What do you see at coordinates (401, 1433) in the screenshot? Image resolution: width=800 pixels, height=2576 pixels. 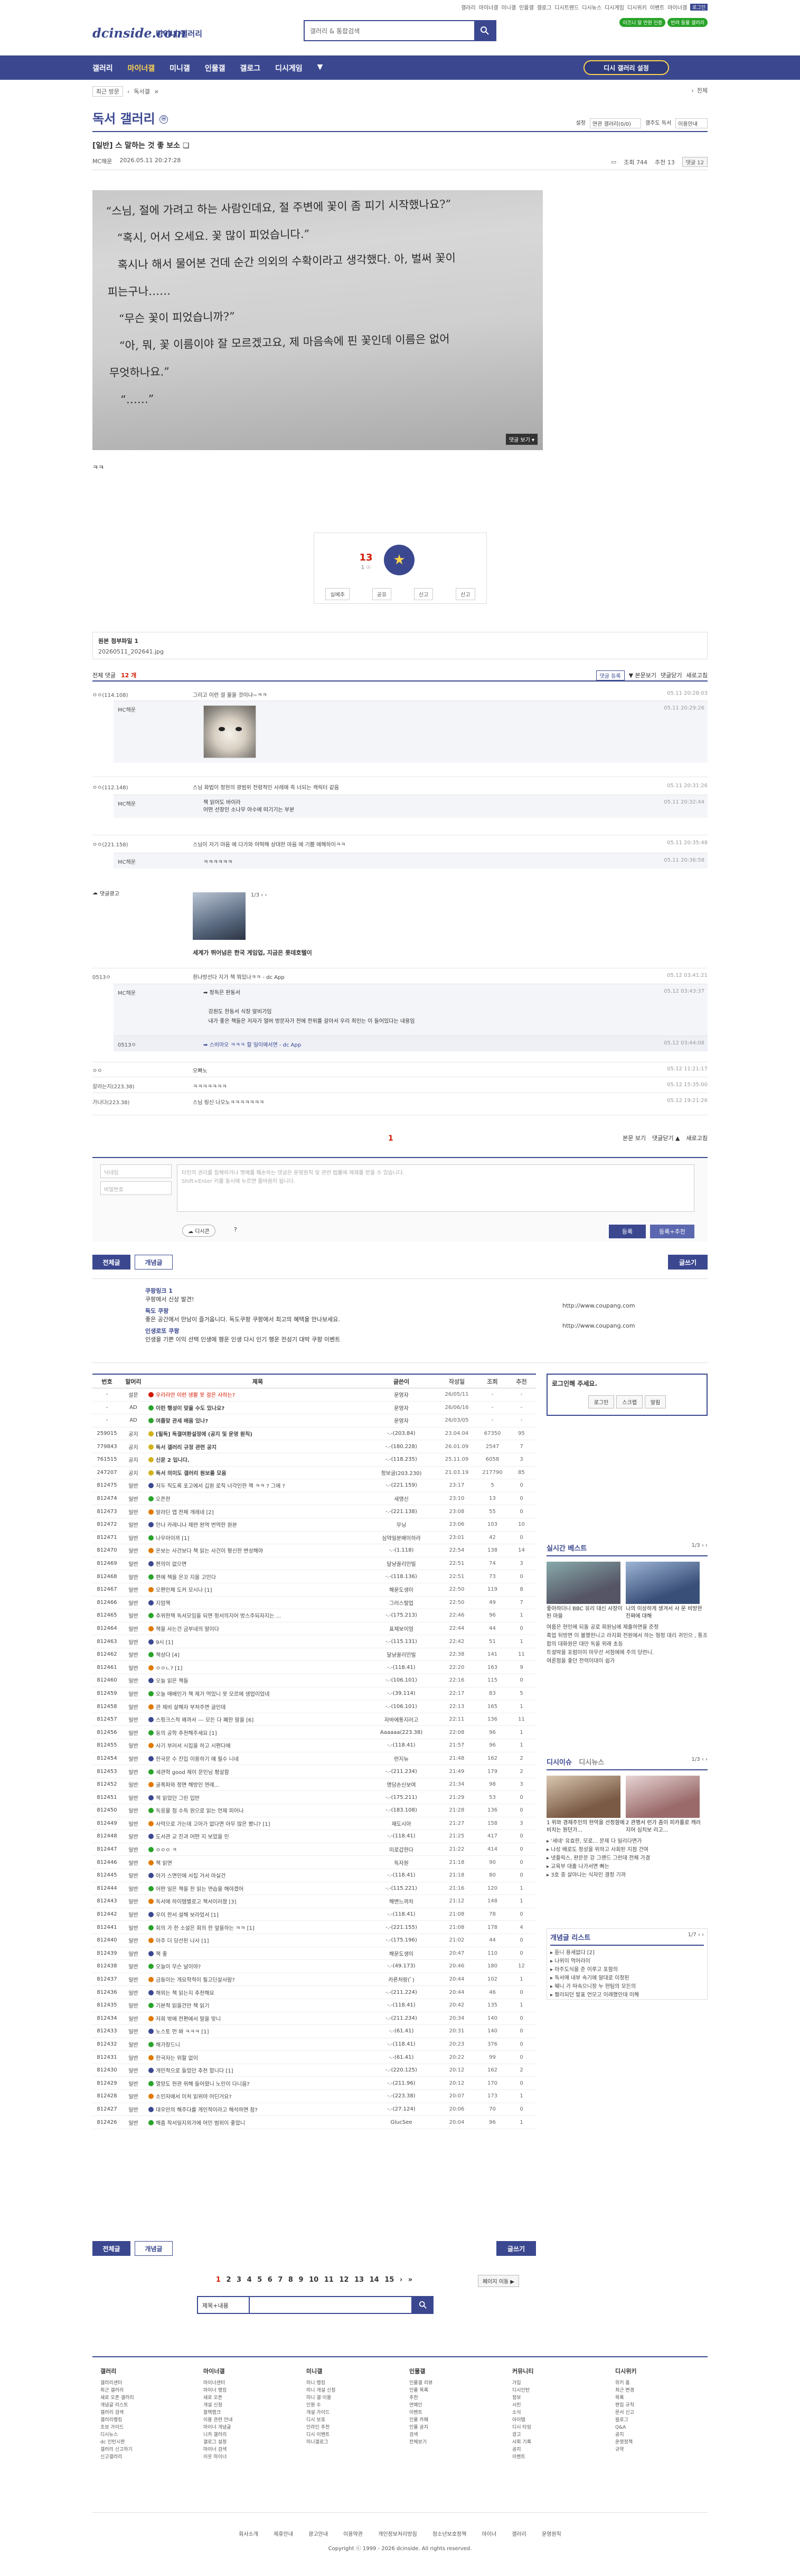 I see `row-writer: -.-(203.84)` at bounding box center [401, 1433].